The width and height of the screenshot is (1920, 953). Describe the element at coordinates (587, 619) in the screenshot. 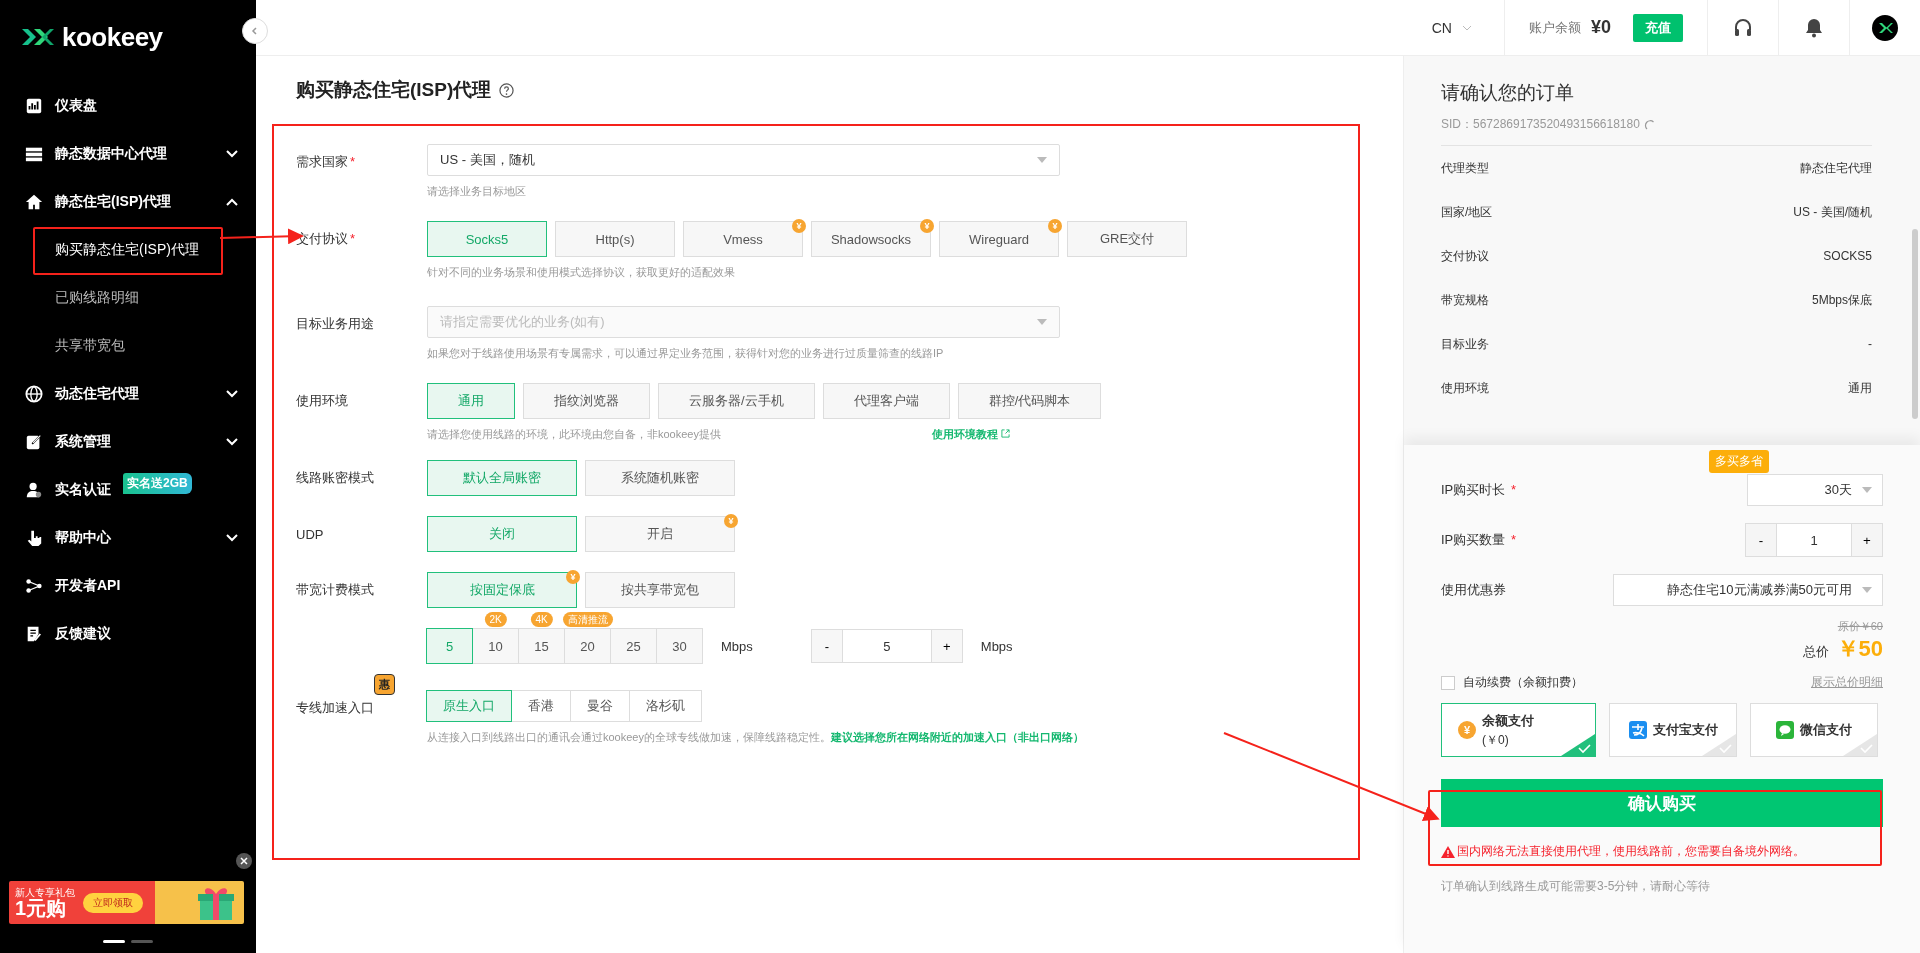

I see `tag-badge: 高清推流` at that location.